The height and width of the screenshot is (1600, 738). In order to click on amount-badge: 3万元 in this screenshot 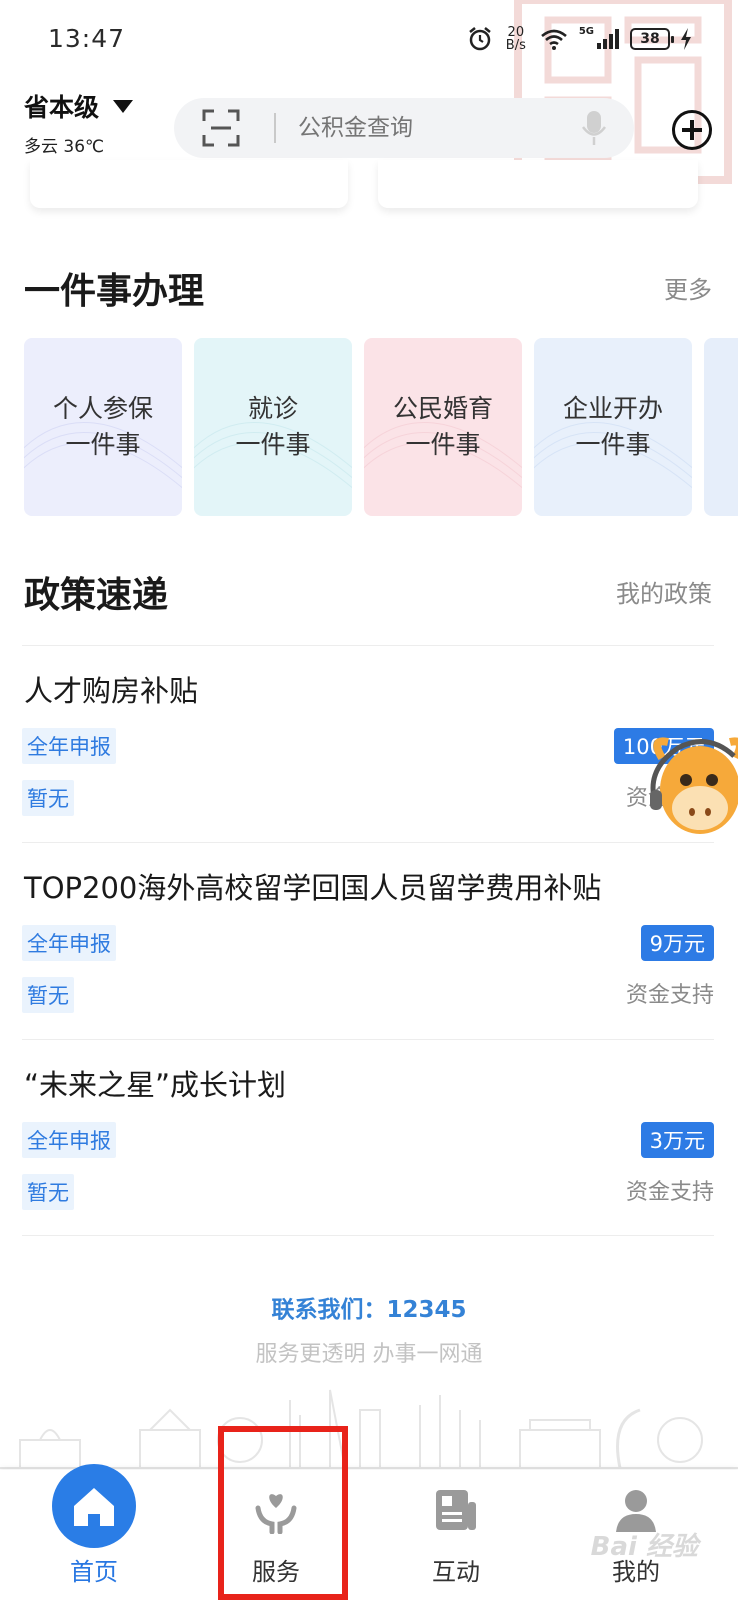, I will do `click(677, 1140)`.